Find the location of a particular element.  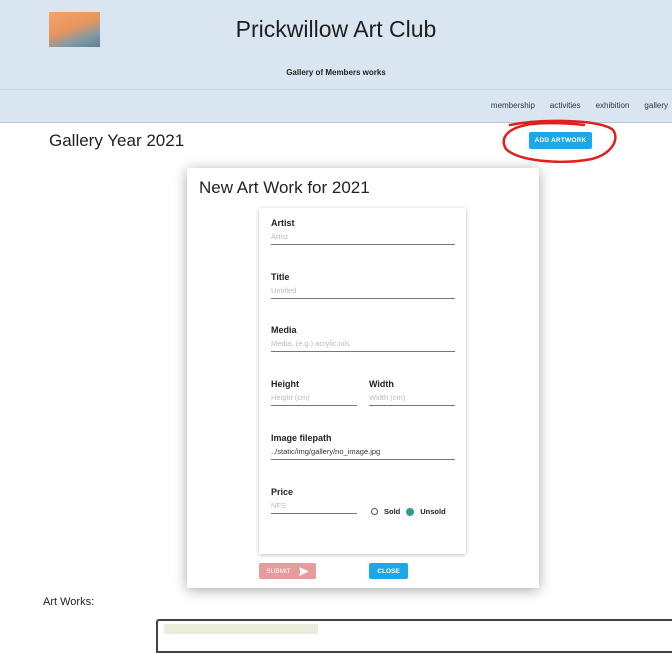

nav-item-gallery: gallery is located at coordinates (656, 105).